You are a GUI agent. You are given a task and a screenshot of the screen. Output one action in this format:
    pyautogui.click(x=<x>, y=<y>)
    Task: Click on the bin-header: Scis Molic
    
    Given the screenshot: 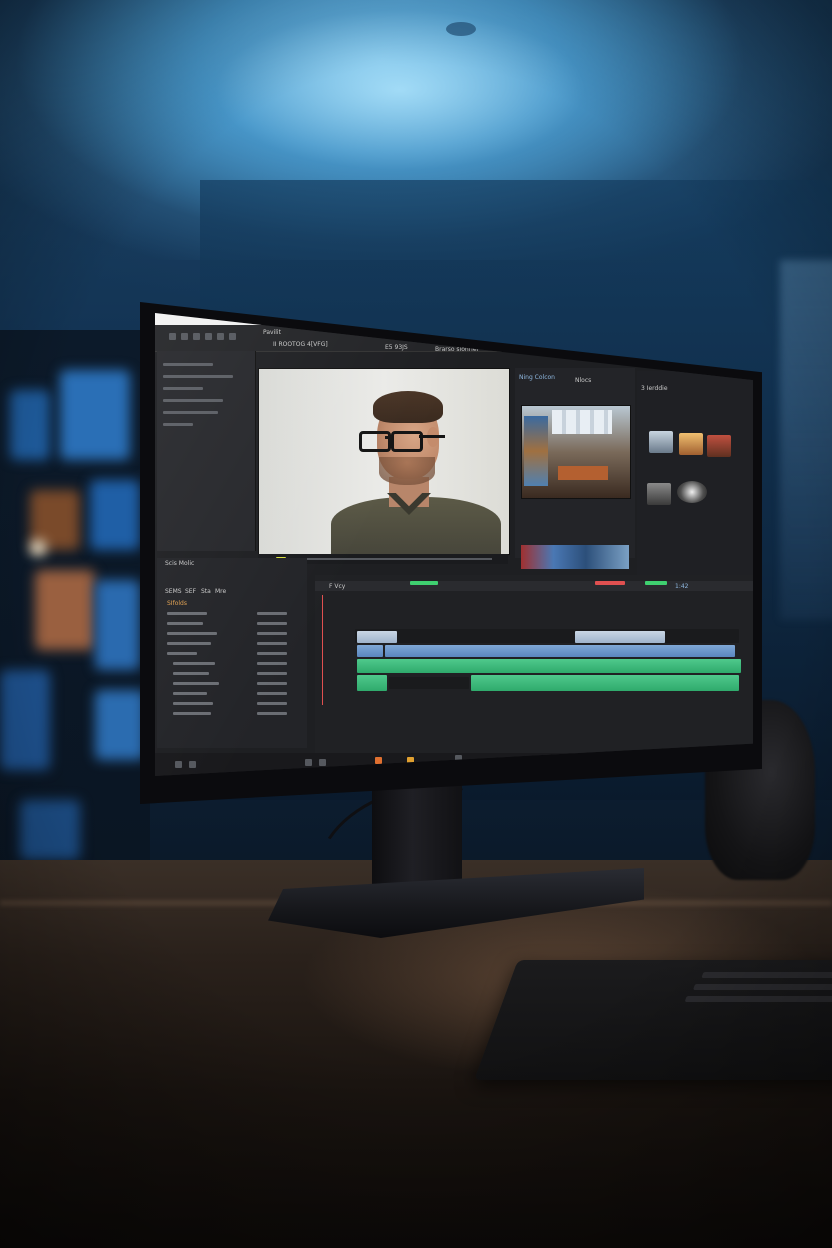 What is the action you would take?
    pyautogui.click(x=180, y=563)
    